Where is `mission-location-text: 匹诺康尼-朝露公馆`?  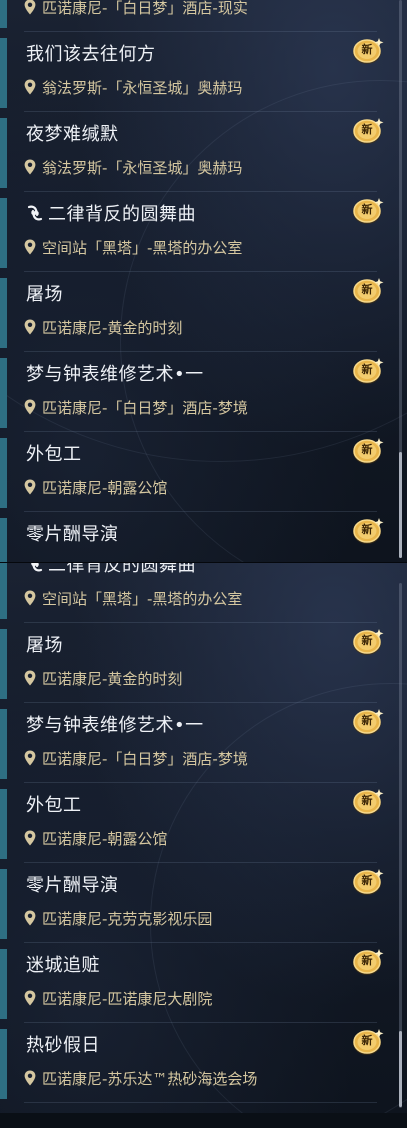 mission-location-text: 匹诺康尼-朝露公馆 is located at coordinates (105, 839).